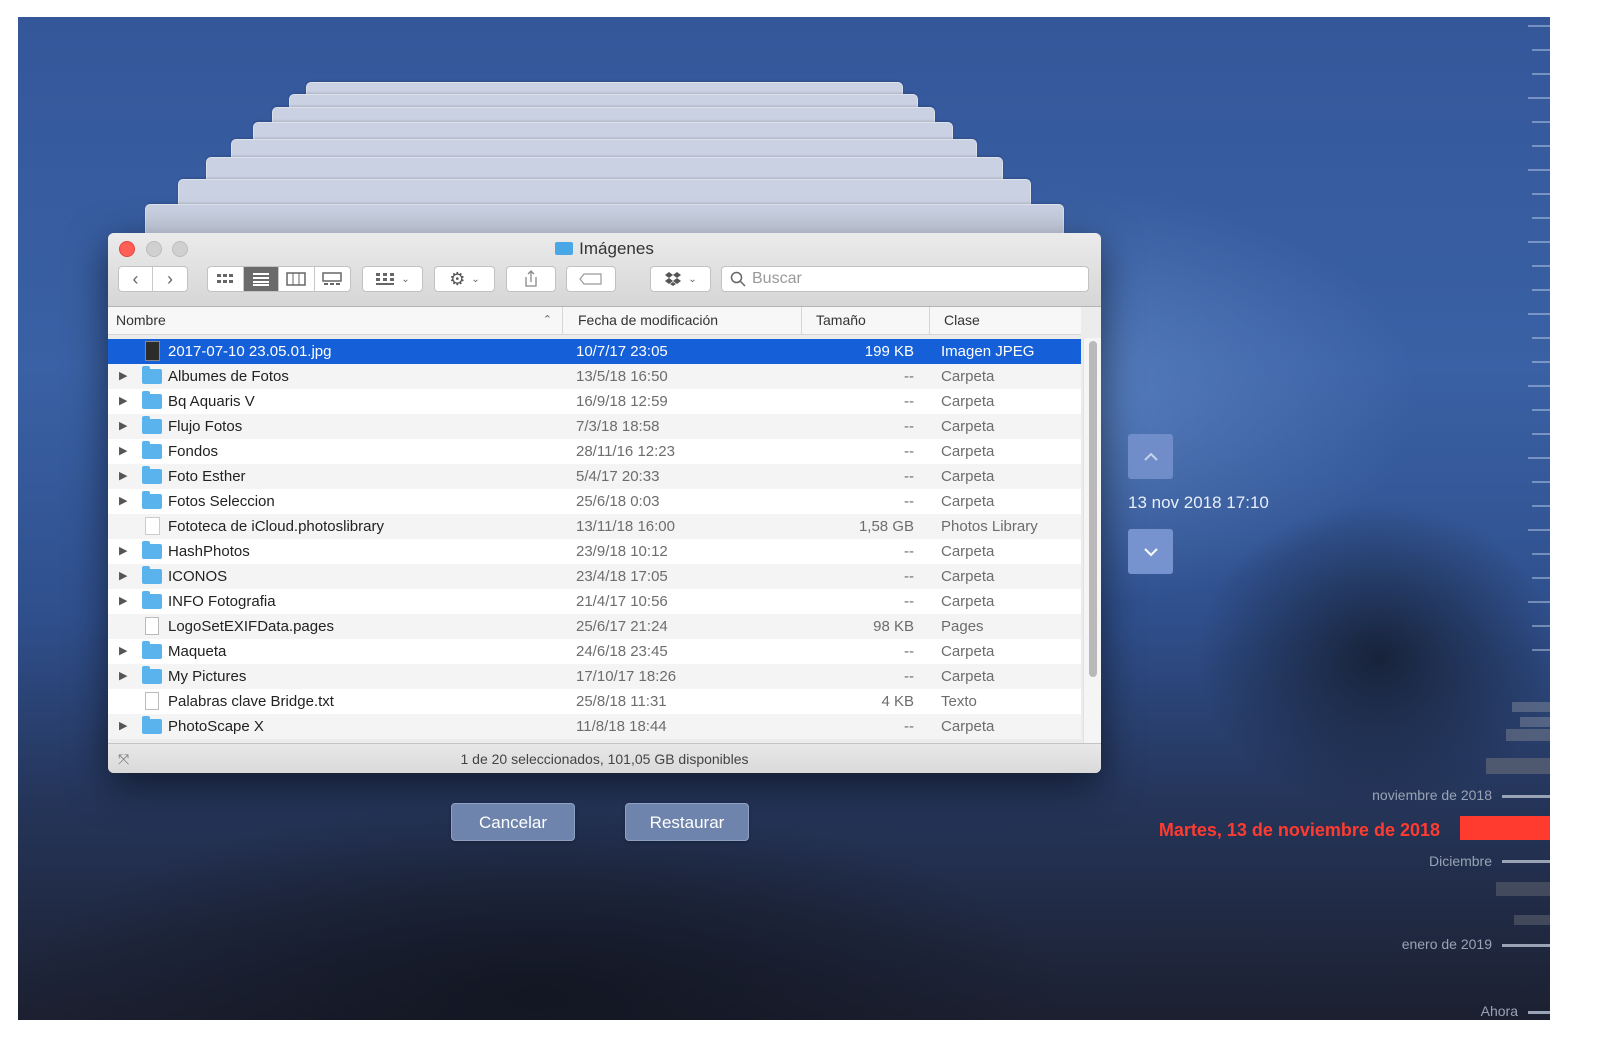 The image size is (1600, 1055). I want to click on file-row: ▶ PhotoScape X 11/8/18 18:44 -- Carpeta, so click(594, 726).